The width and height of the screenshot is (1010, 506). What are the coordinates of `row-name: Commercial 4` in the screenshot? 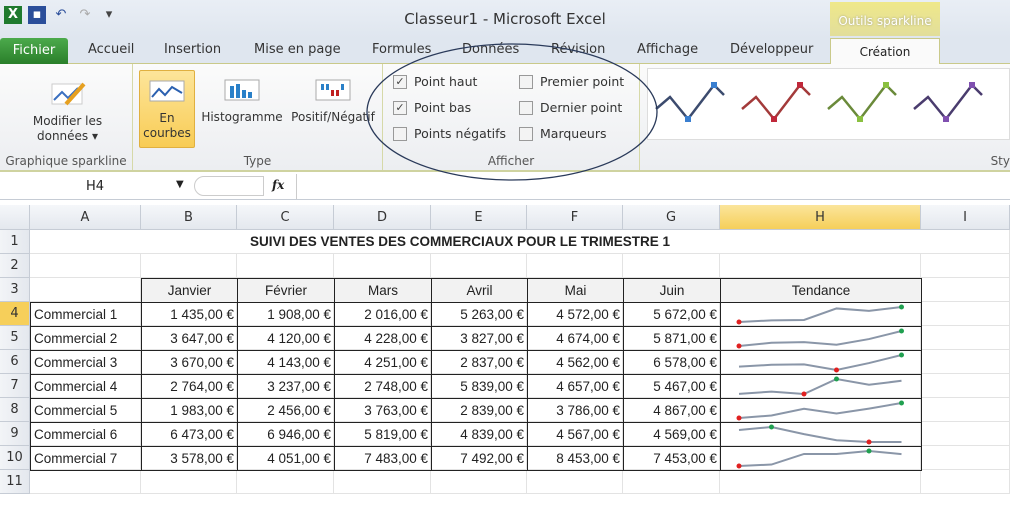 It's located at (86, 386).